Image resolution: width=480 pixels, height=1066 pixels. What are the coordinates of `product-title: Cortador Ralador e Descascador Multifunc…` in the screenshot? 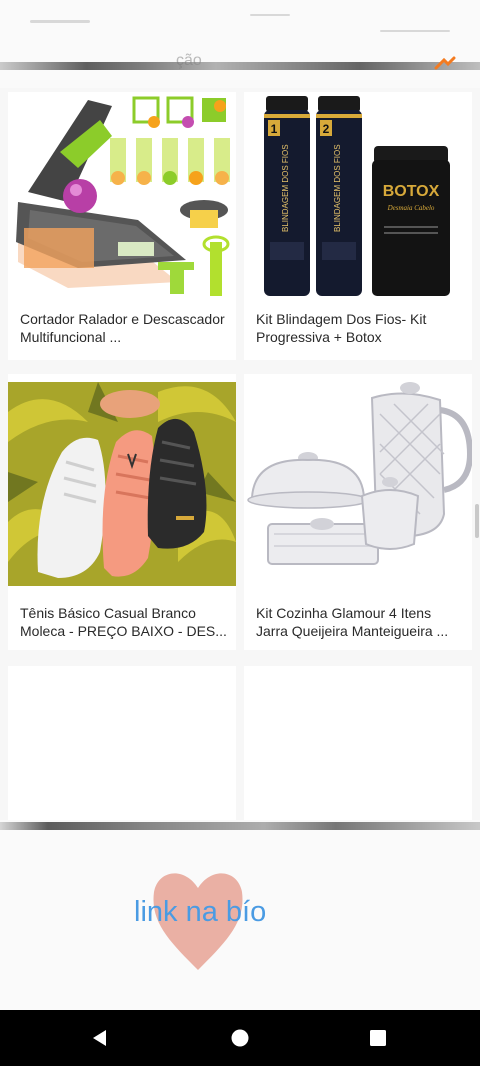 It's located at (125, 328).